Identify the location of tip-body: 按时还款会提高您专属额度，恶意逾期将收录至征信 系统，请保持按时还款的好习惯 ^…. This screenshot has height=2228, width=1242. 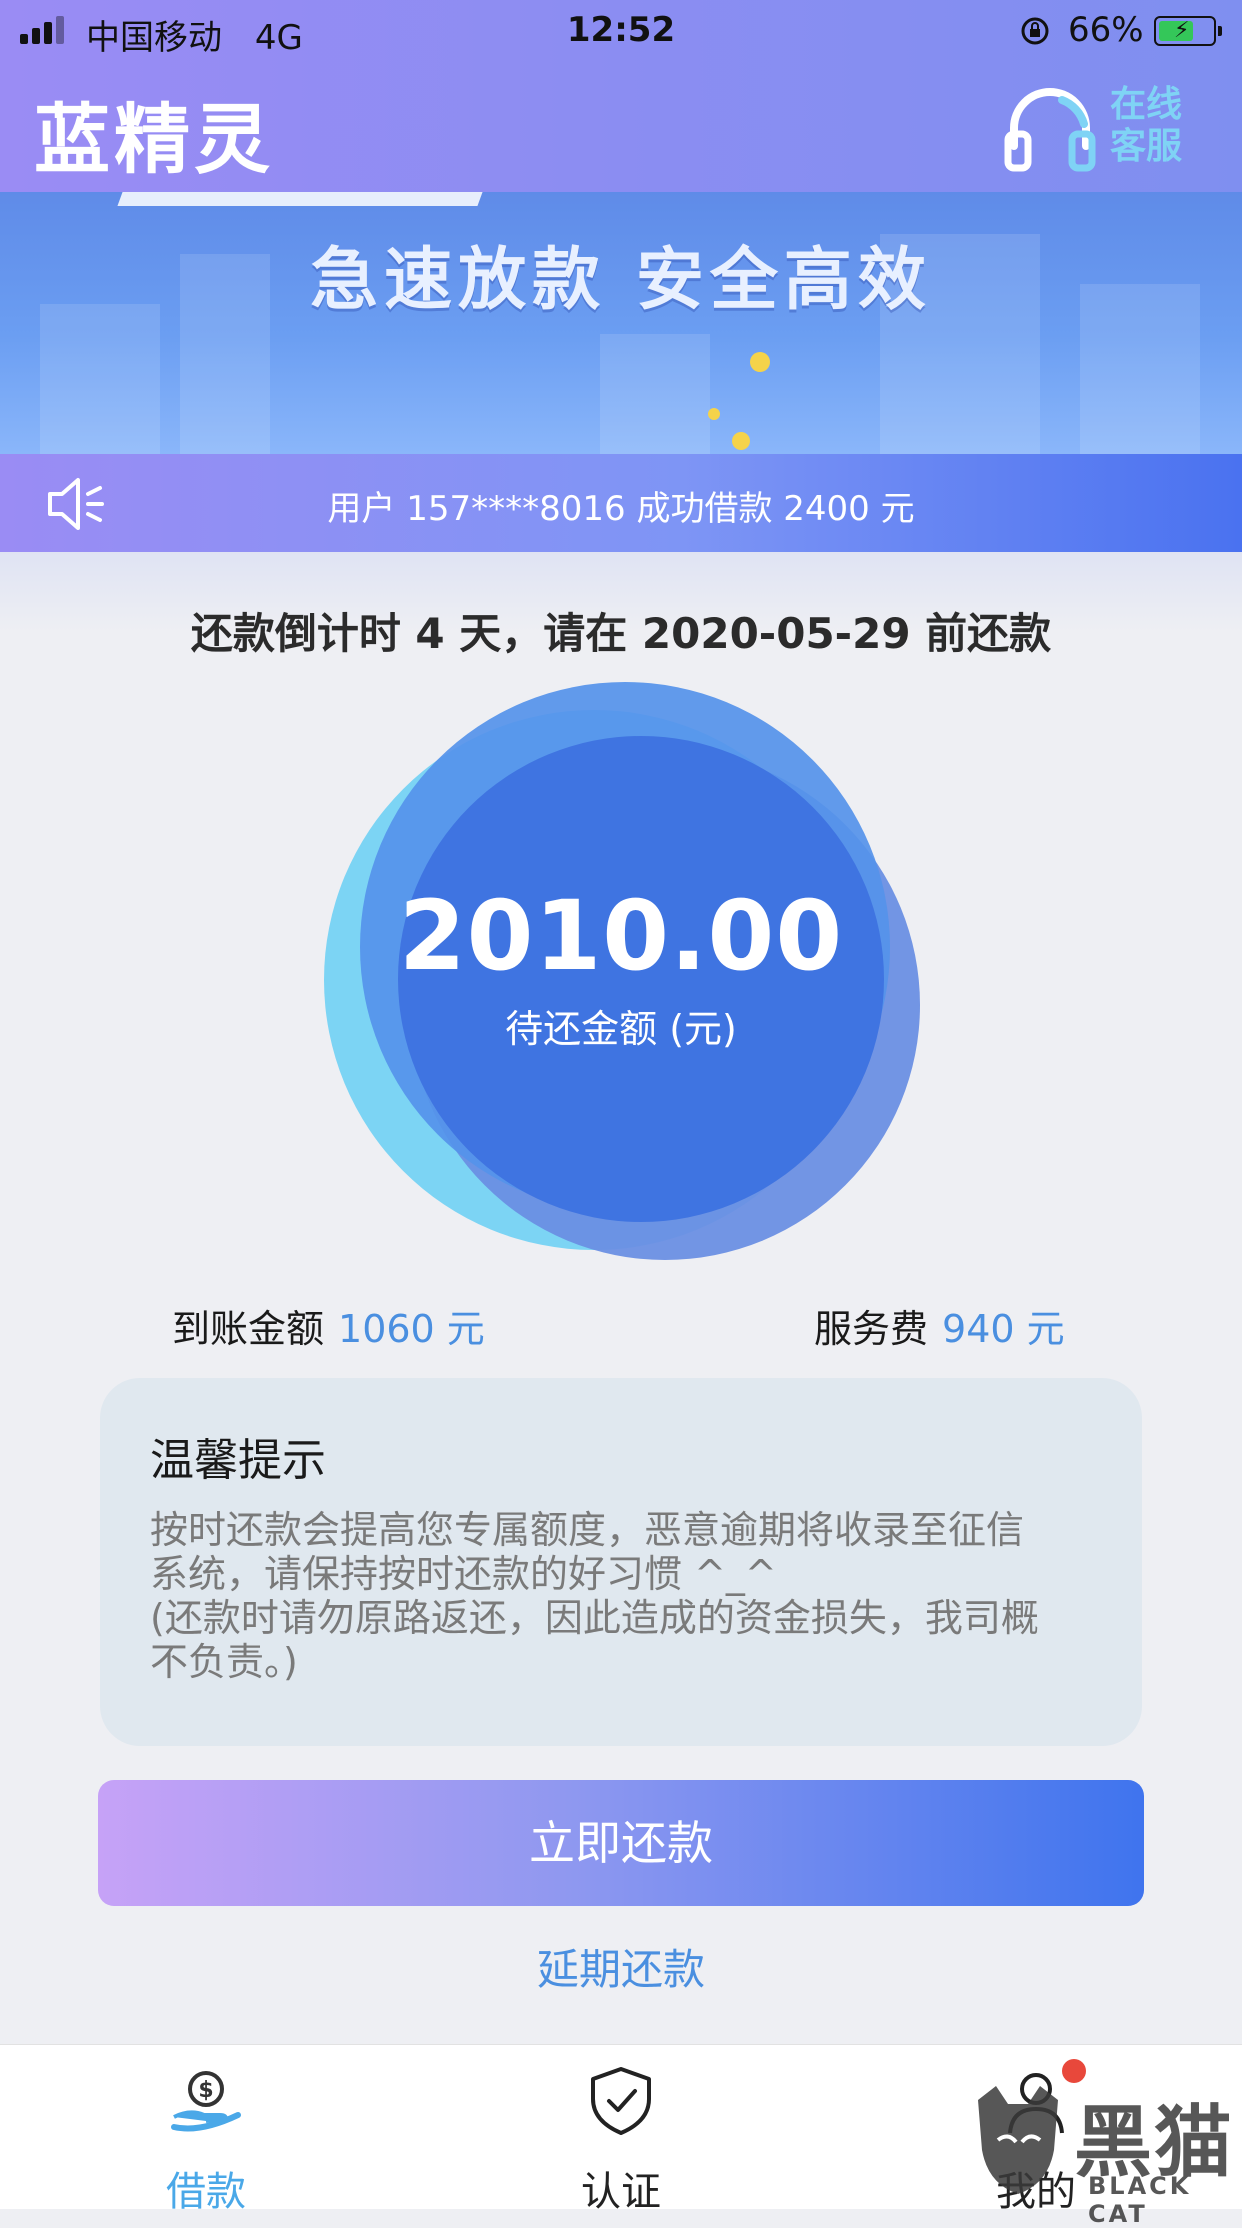
(594, 1596).